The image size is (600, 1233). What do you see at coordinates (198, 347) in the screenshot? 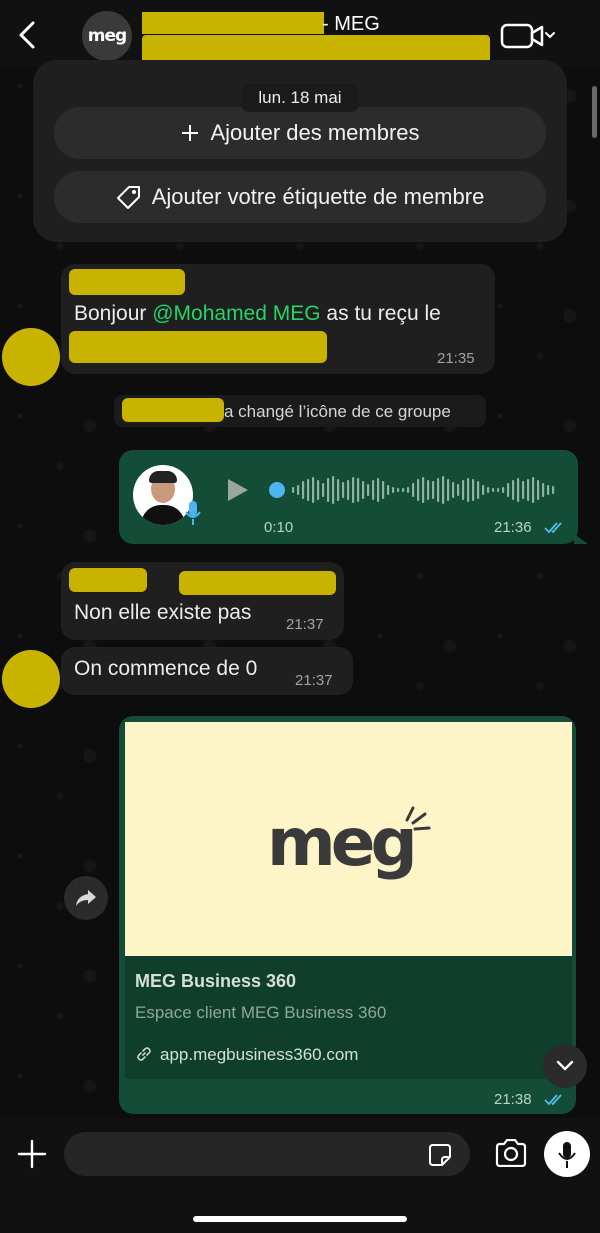
I see `redacted-text` at bounding box center [198, 347].